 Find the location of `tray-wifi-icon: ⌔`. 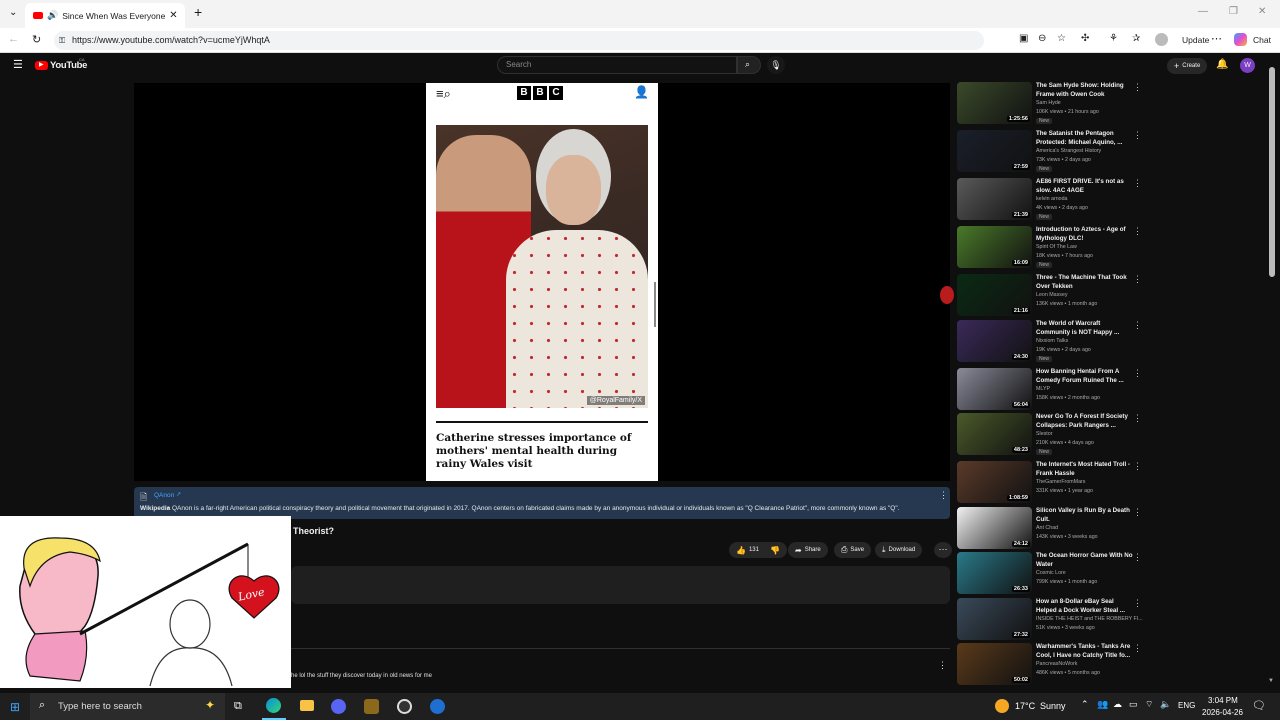

tray-wifi-icon: ⌔ is located at coordinates (1149, 704).